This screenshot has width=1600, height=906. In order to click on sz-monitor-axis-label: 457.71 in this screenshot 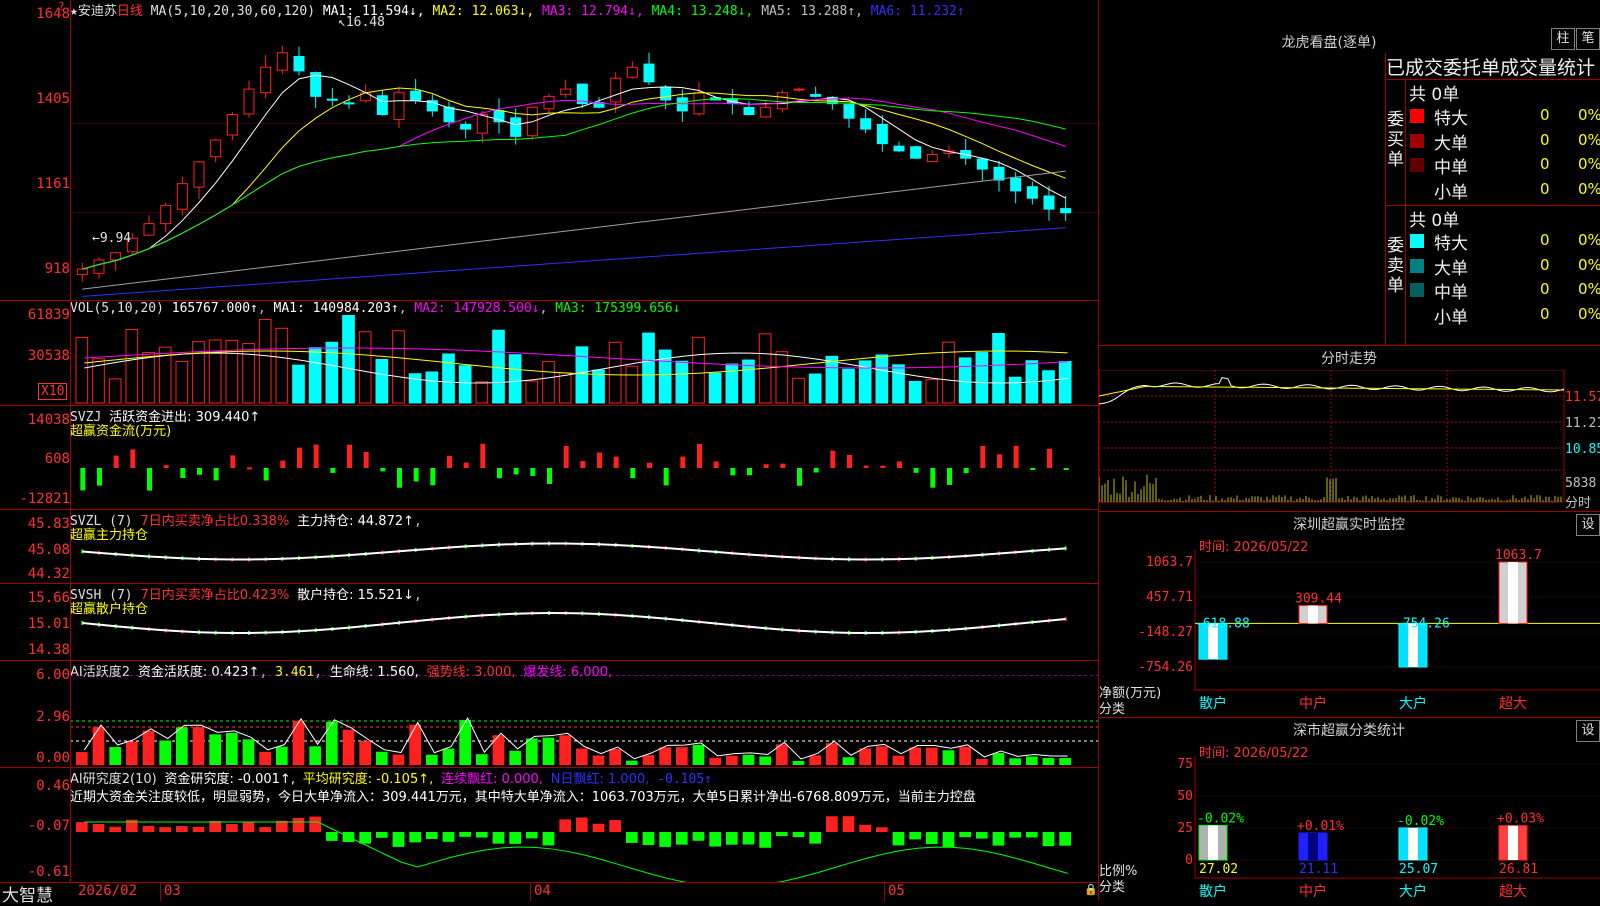, I will do `click(1169, 597)`.